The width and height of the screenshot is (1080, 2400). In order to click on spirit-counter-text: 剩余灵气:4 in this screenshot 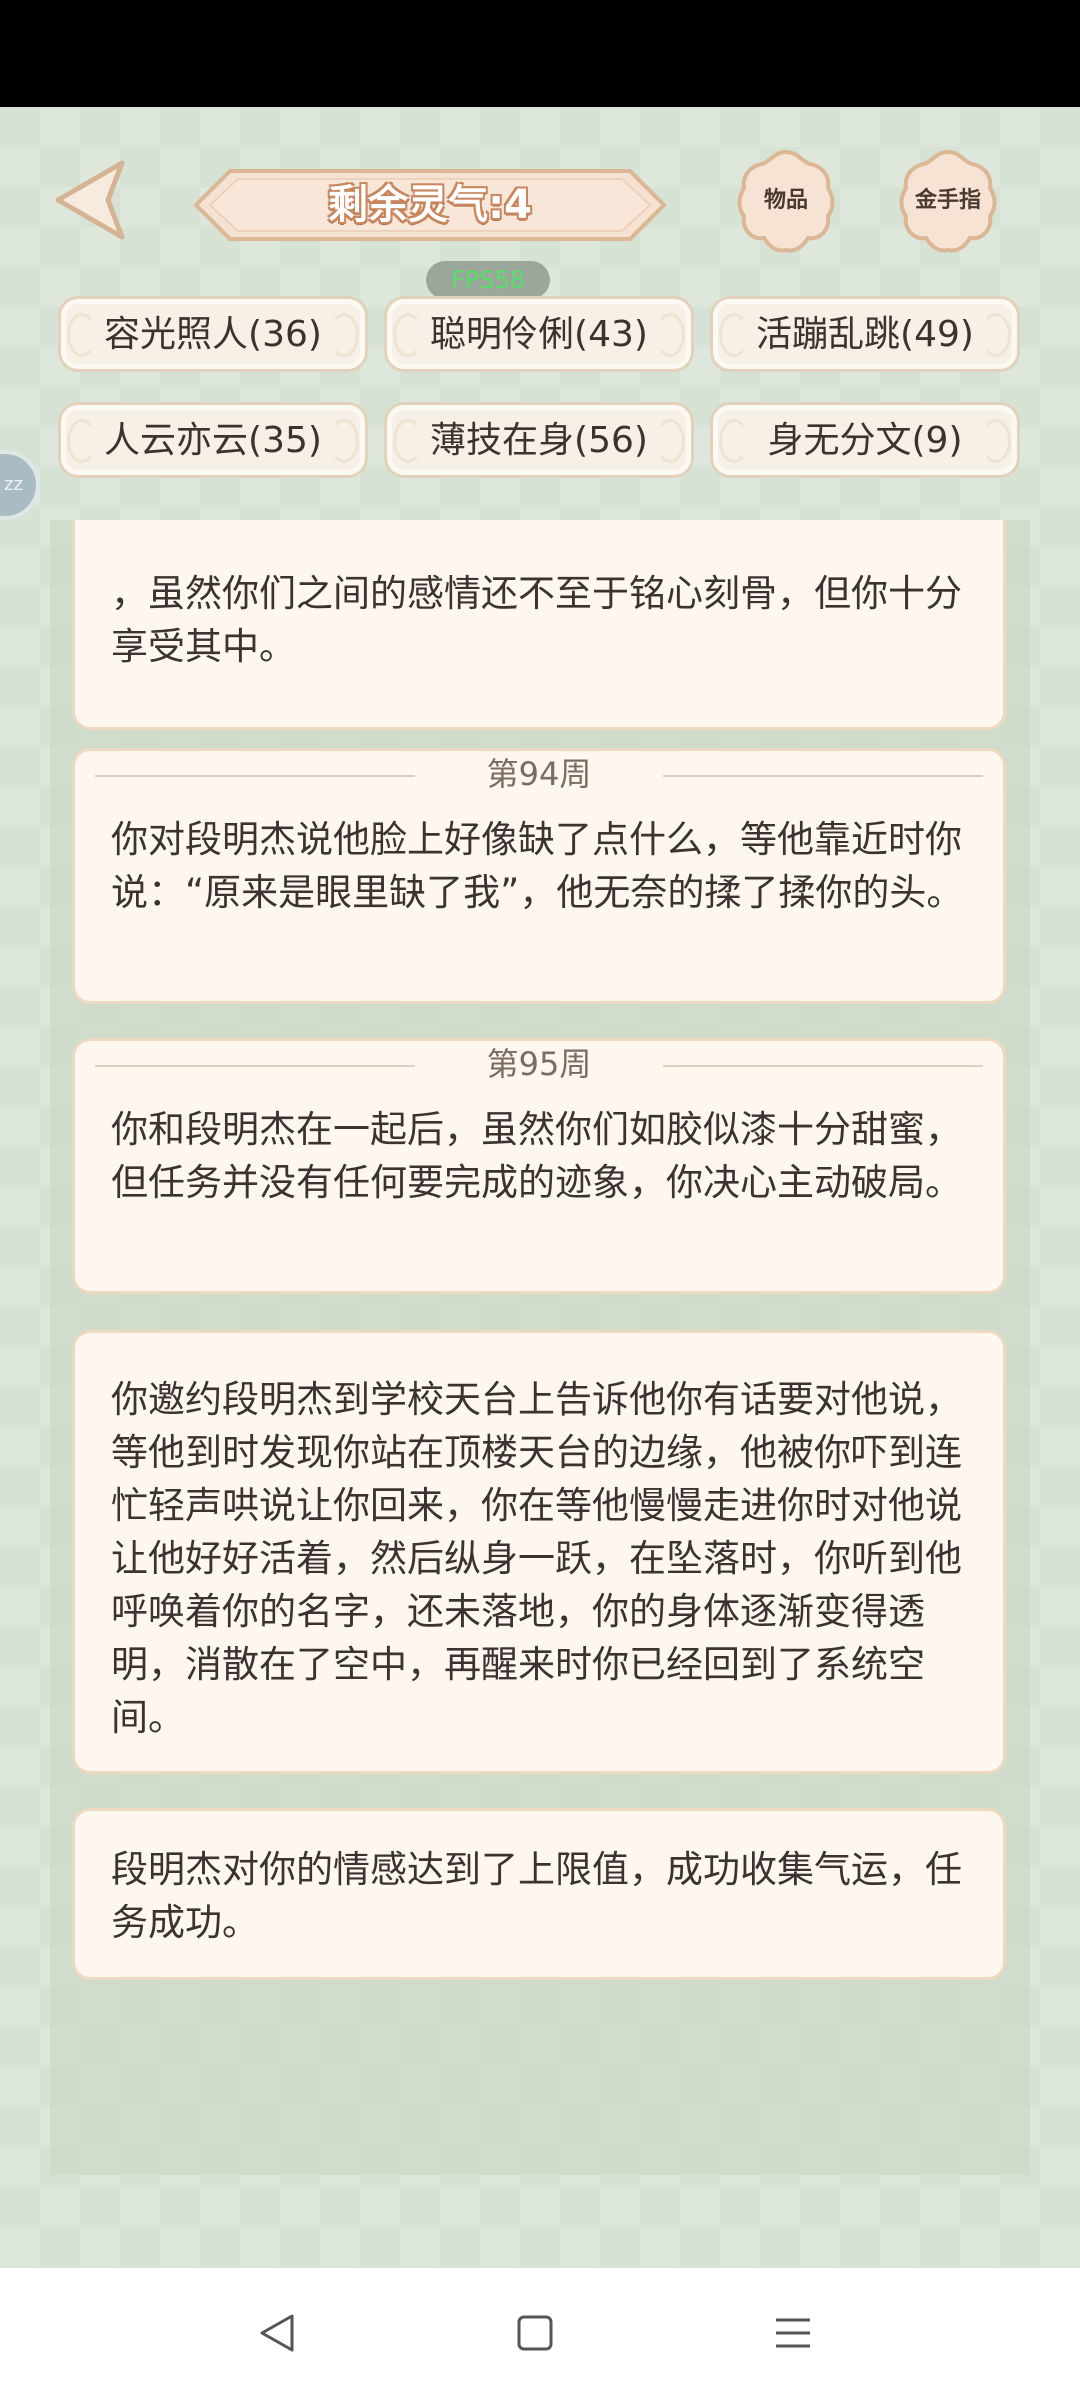, I will do `click(430, 205)`.